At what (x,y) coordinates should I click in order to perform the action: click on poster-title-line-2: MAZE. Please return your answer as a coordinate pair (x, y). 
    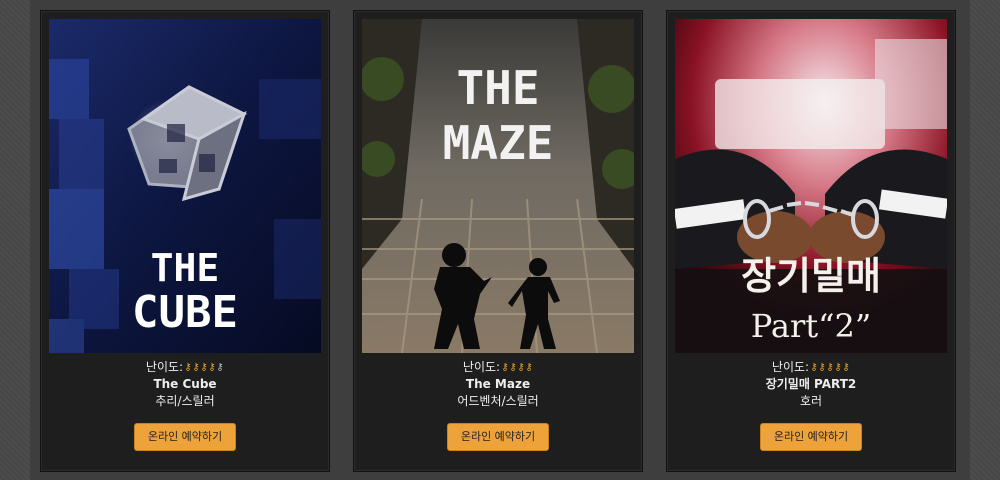
    Looking at the image, I should click on (498, 143).